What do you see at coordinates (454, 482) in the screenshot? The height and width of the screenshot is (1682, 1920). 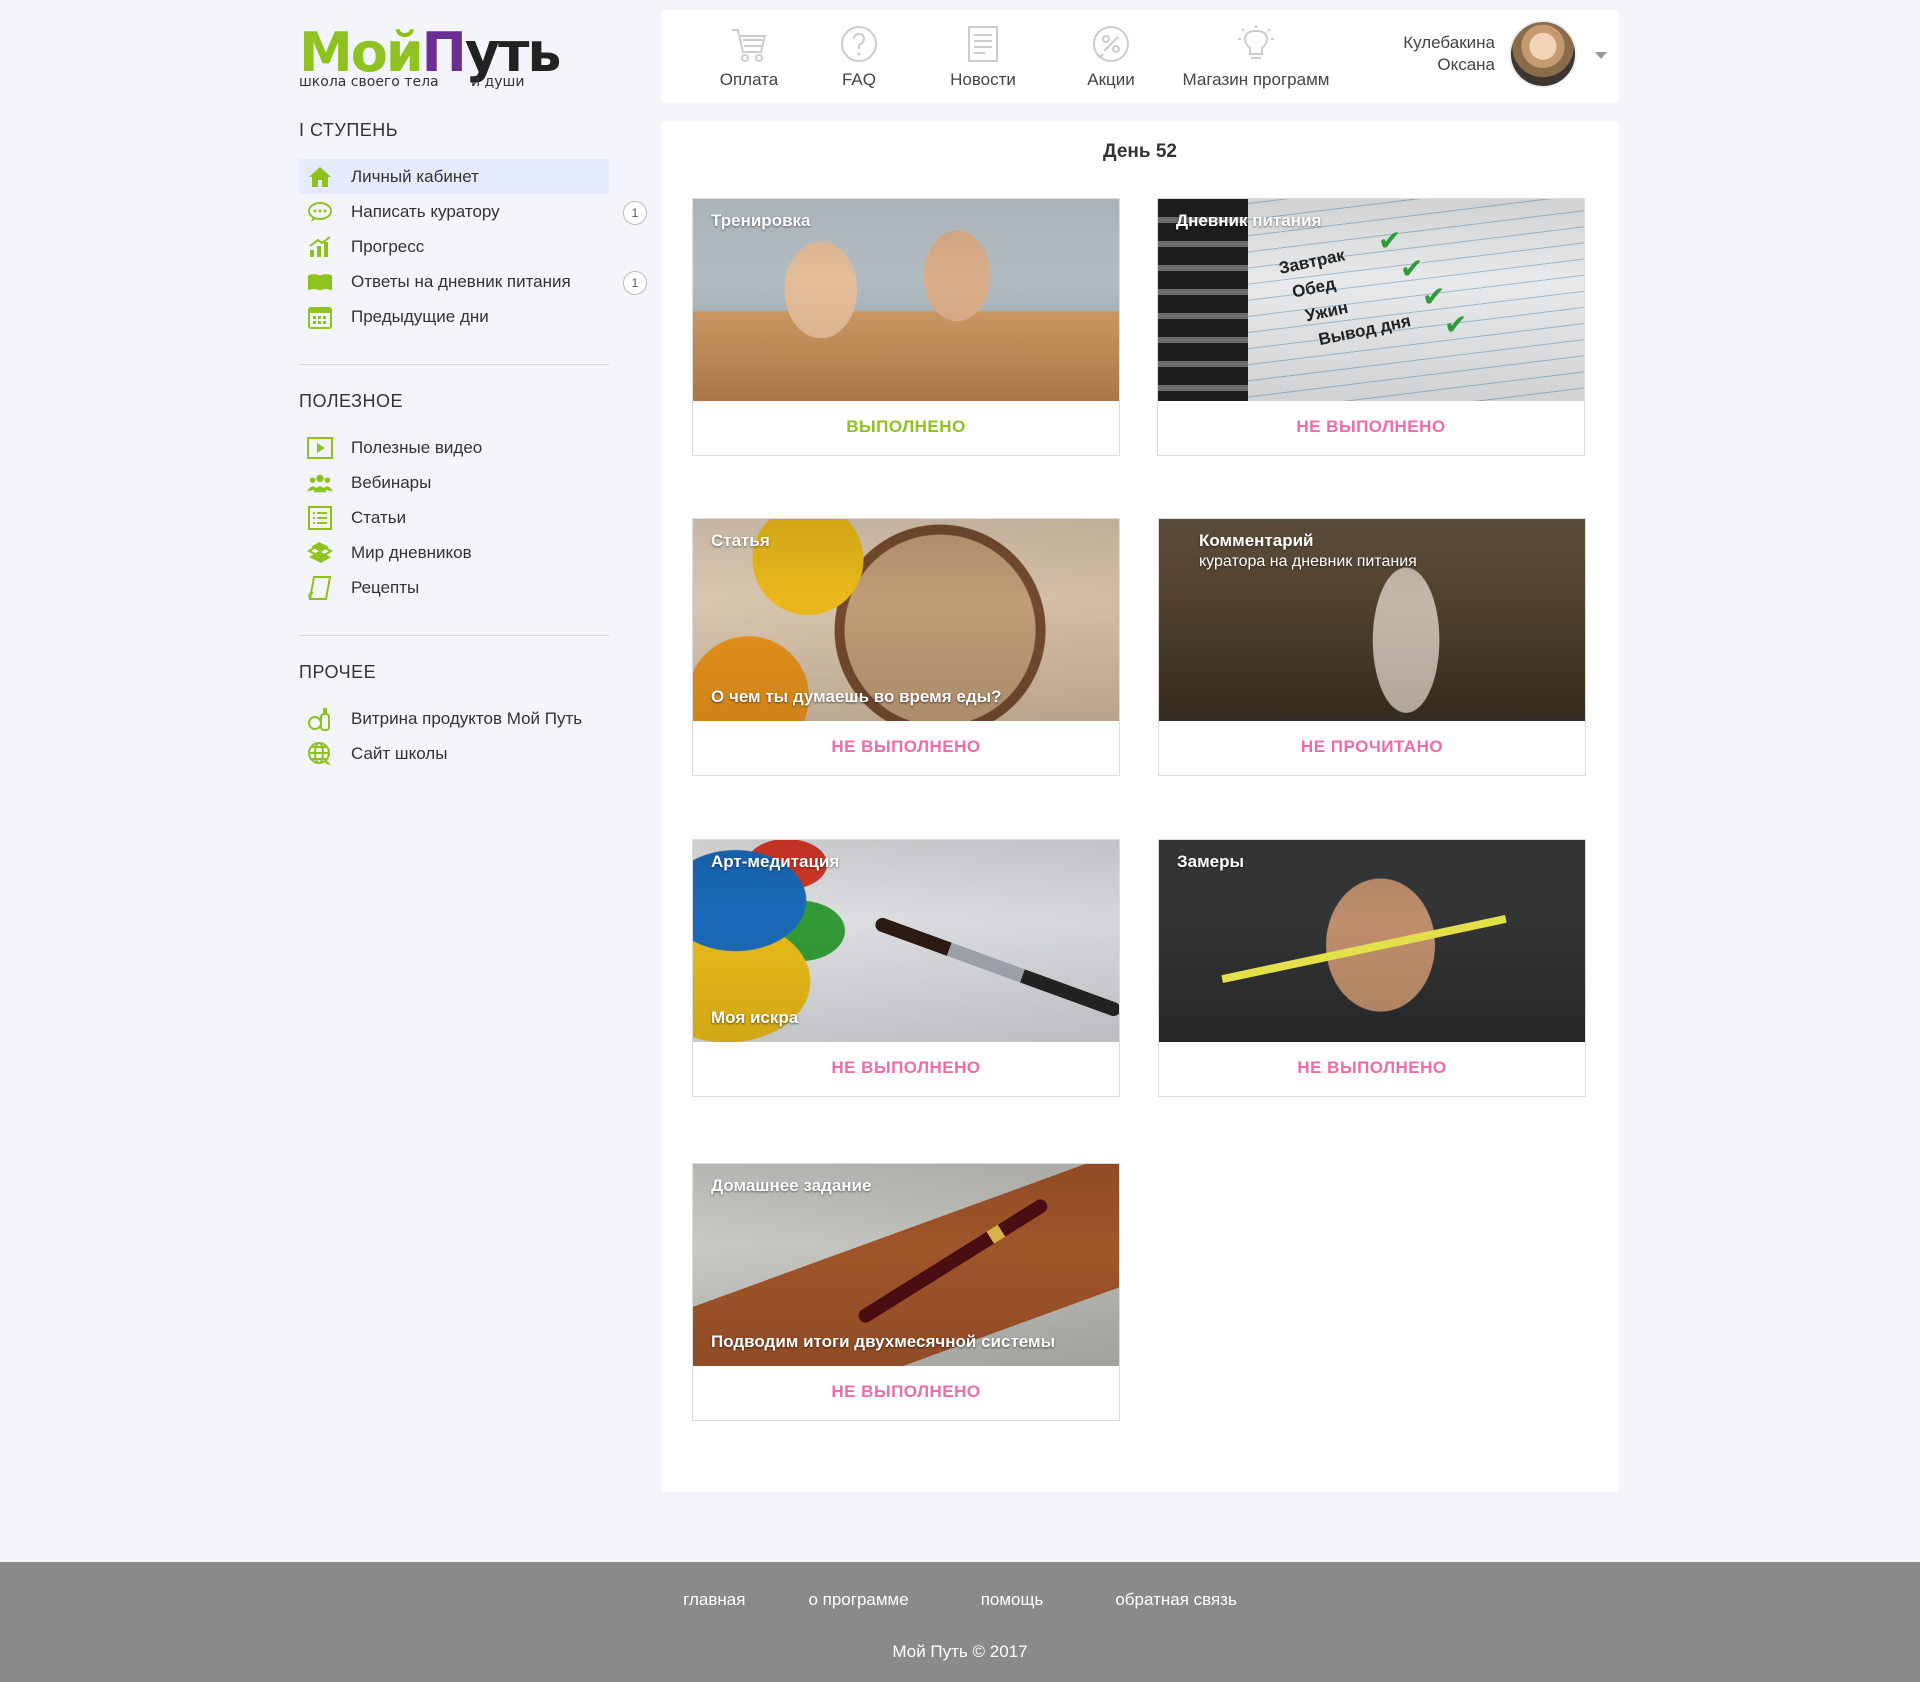 I see `sidebar-item-webinars: Вебинары` at bounding box center [454, 482].